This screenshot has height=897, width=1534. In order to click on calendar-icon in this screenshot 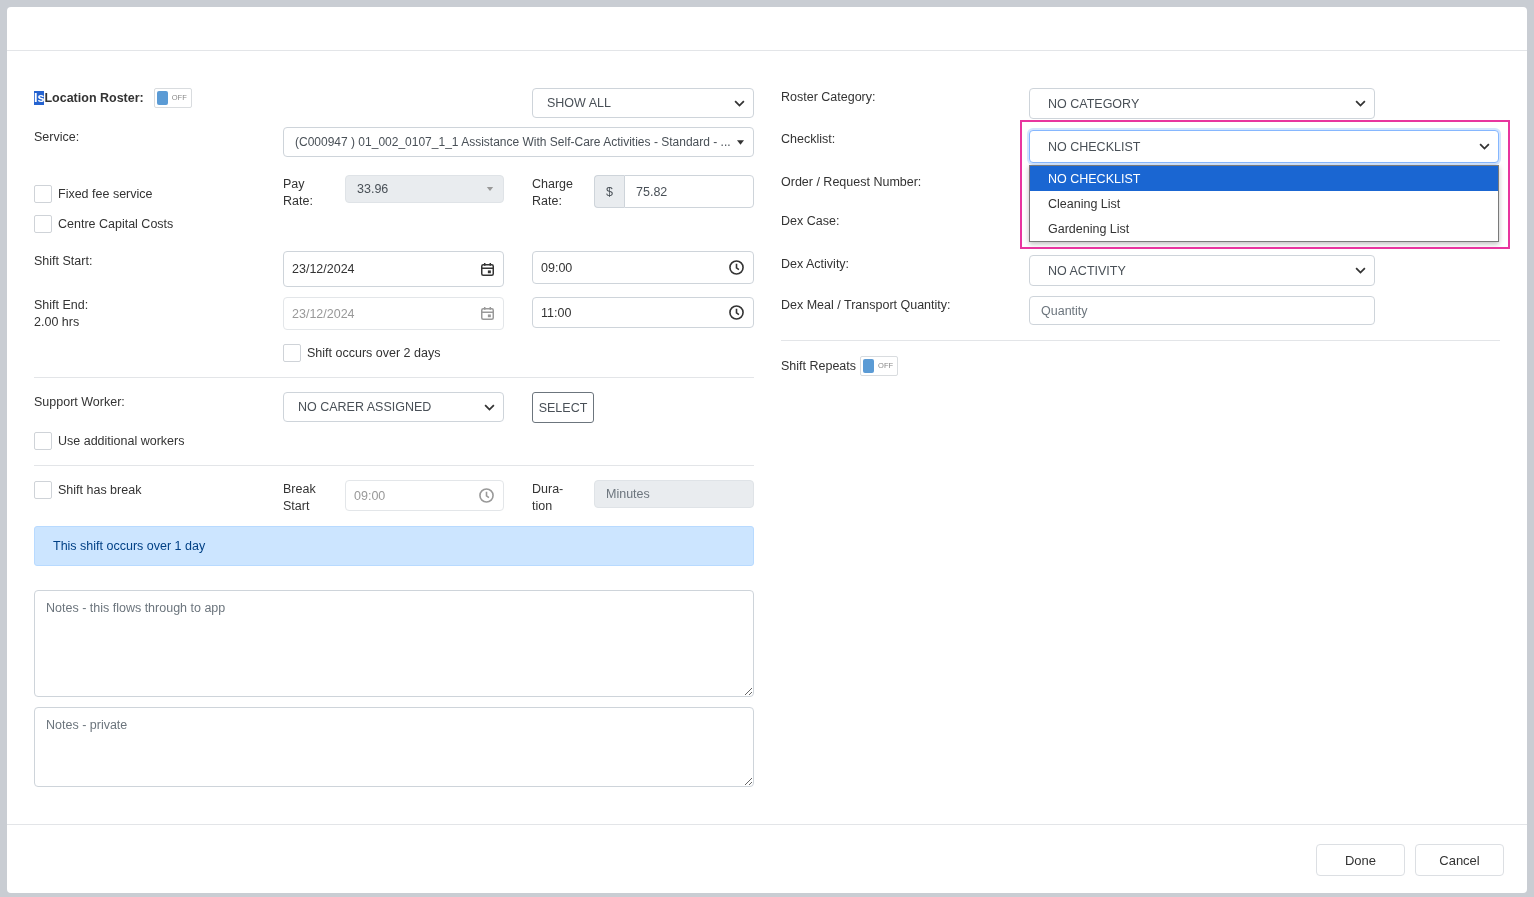, I will do `click(487, 269)`.